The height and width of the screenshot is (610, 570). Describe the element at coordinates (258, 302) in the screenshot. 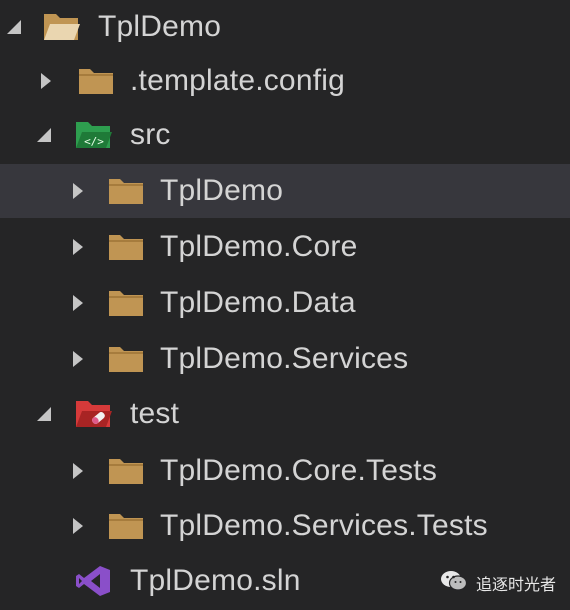

I see `tree-item-label: TplDemo.Data` at that location.